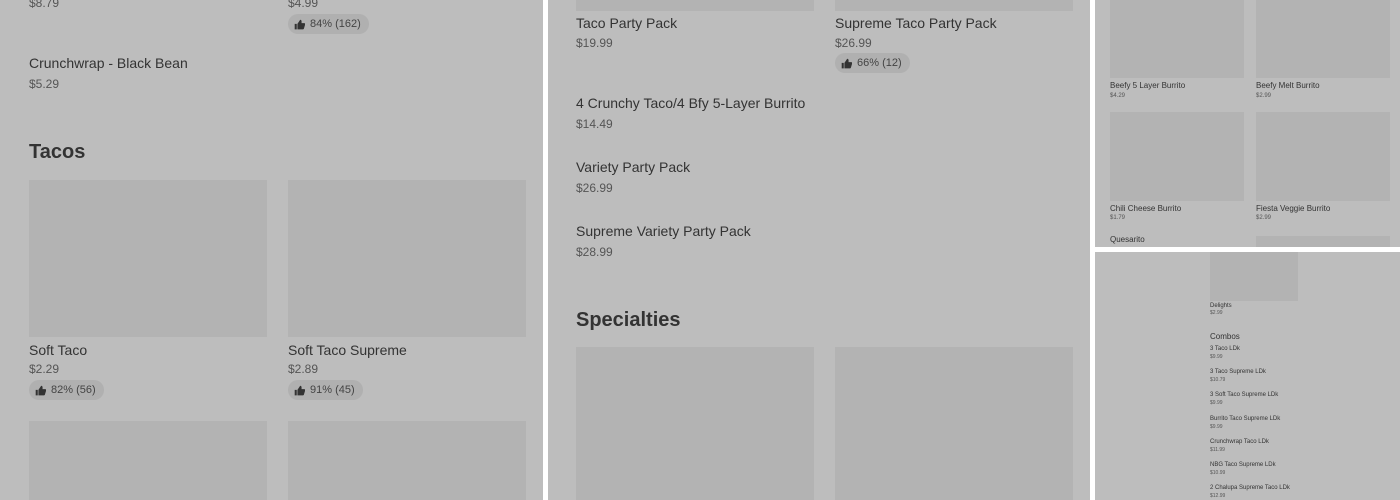 This screenshot has height=500, width=1400. What do you see at coordinates (332, 390) in the screenshot?
I see `rating-text: 91% (45)` at bounding box center [332, 390].